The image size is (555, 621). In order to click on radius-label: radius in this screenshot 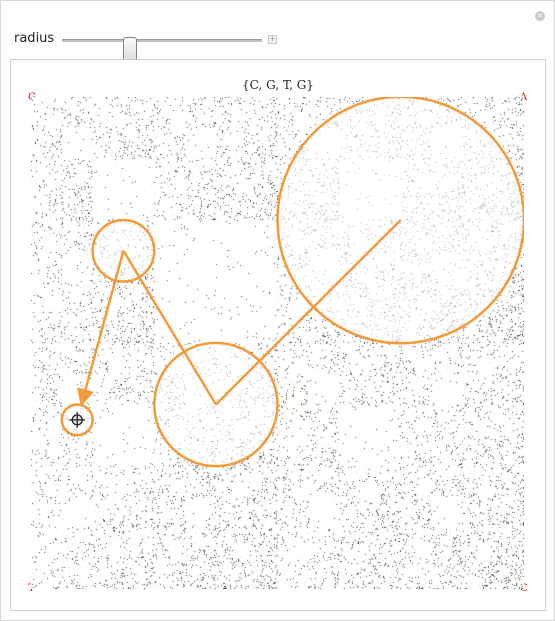, I will do `click(34, 38)`.